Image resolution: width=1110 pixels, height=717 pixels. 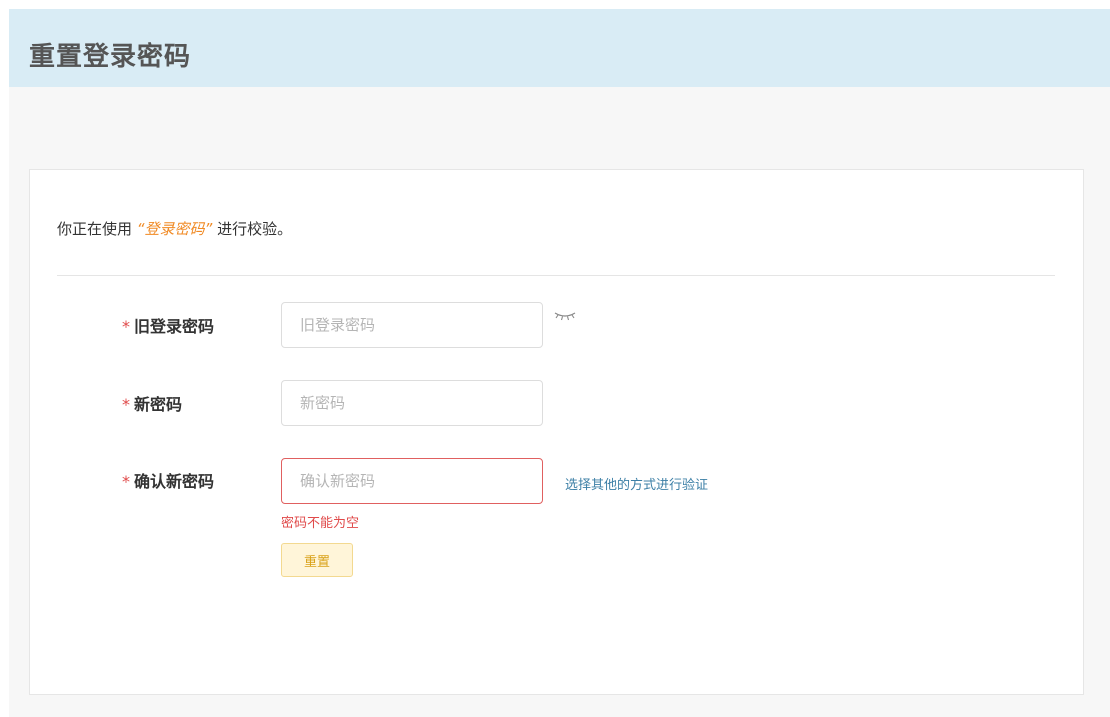 I want to click on page-header: 重置登录密码, so click(x=559, y=48).